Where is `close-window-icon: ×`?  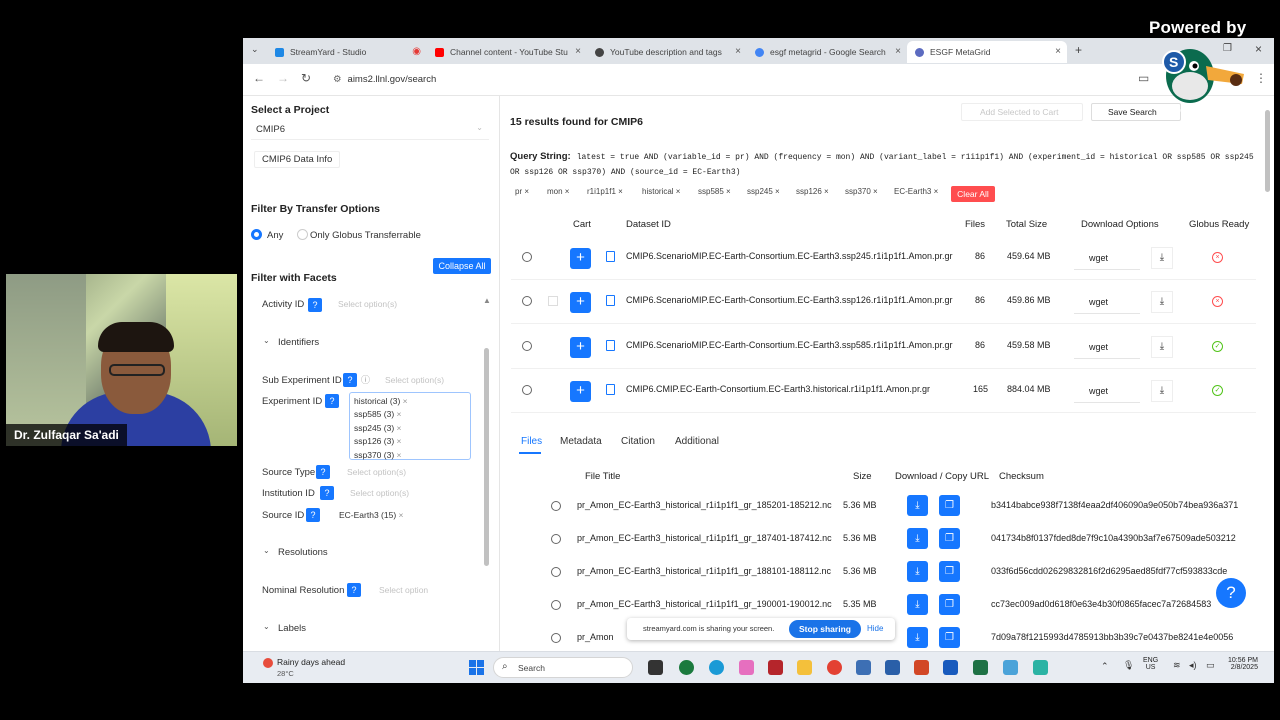 close-window-icon: × is located at coordinates (1258, 49).